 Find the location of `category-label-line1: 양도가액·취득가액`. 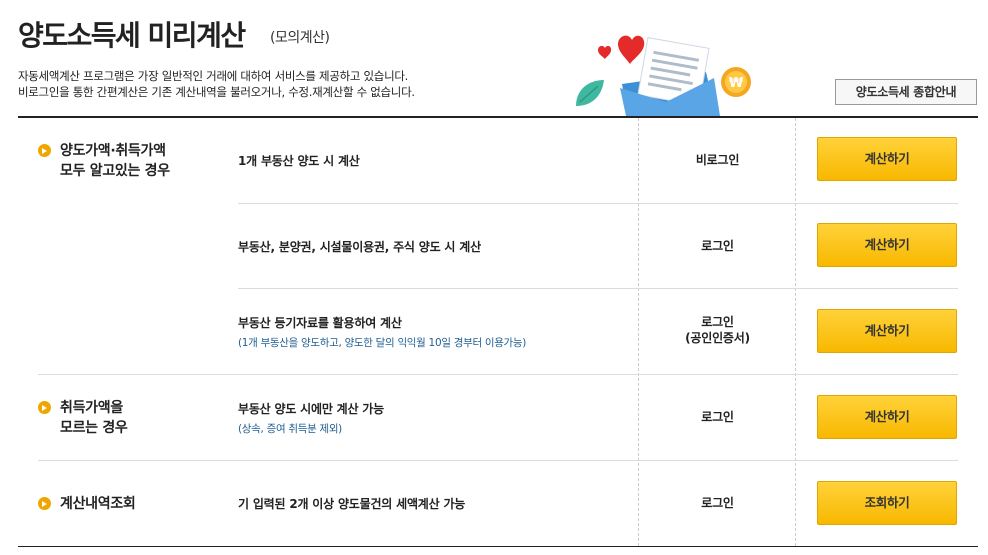

category-label-line1: 양도가액·취득가액 is located at coordinates (113, 151).